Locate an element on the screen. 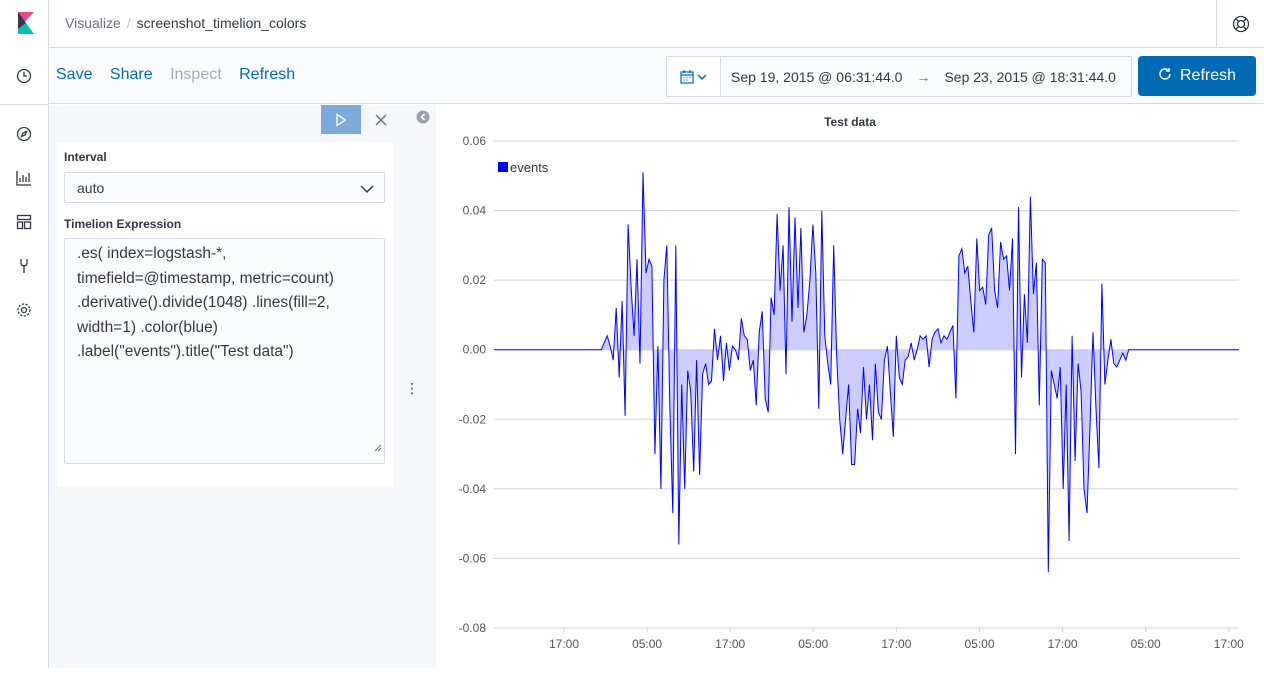 This screenshot has width=1264, height=673. expression-line: width=1) .color(blue) is located at coordinates (147, 327).